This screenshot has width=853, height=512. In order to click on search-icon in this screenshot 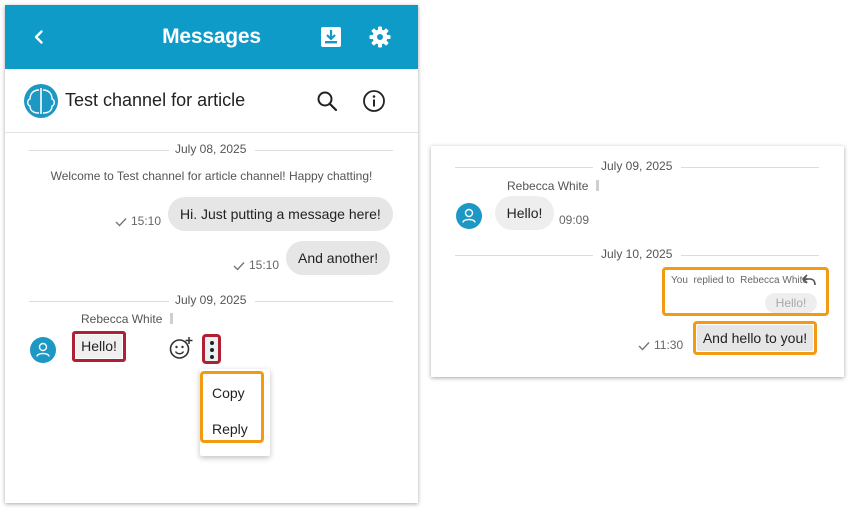, I will do `click(327, 101)`.